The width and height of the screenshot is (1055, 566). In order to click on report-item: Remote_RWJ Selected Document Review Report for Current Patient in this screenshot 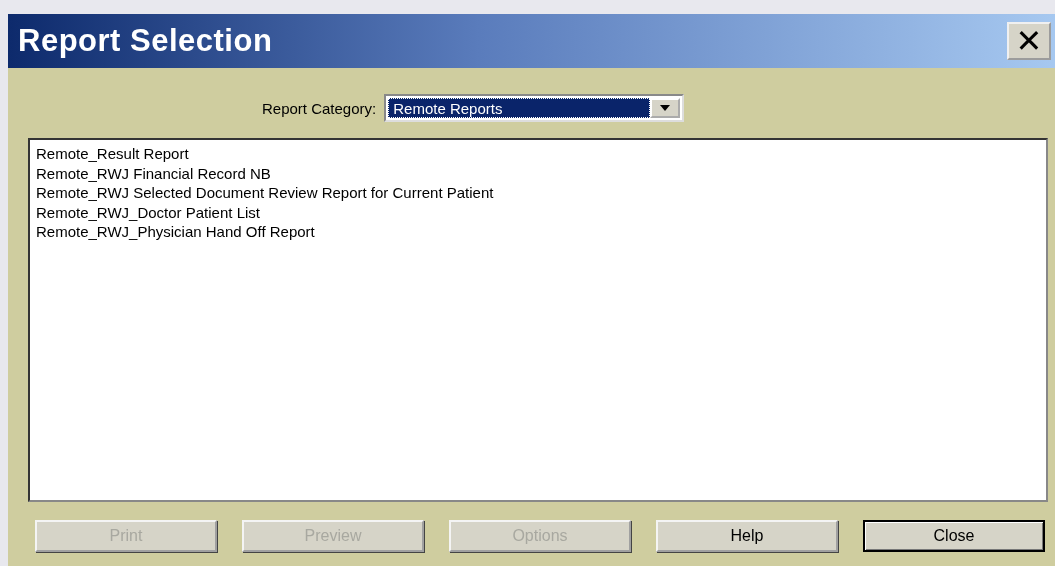, I will do `click(265, 193)`.